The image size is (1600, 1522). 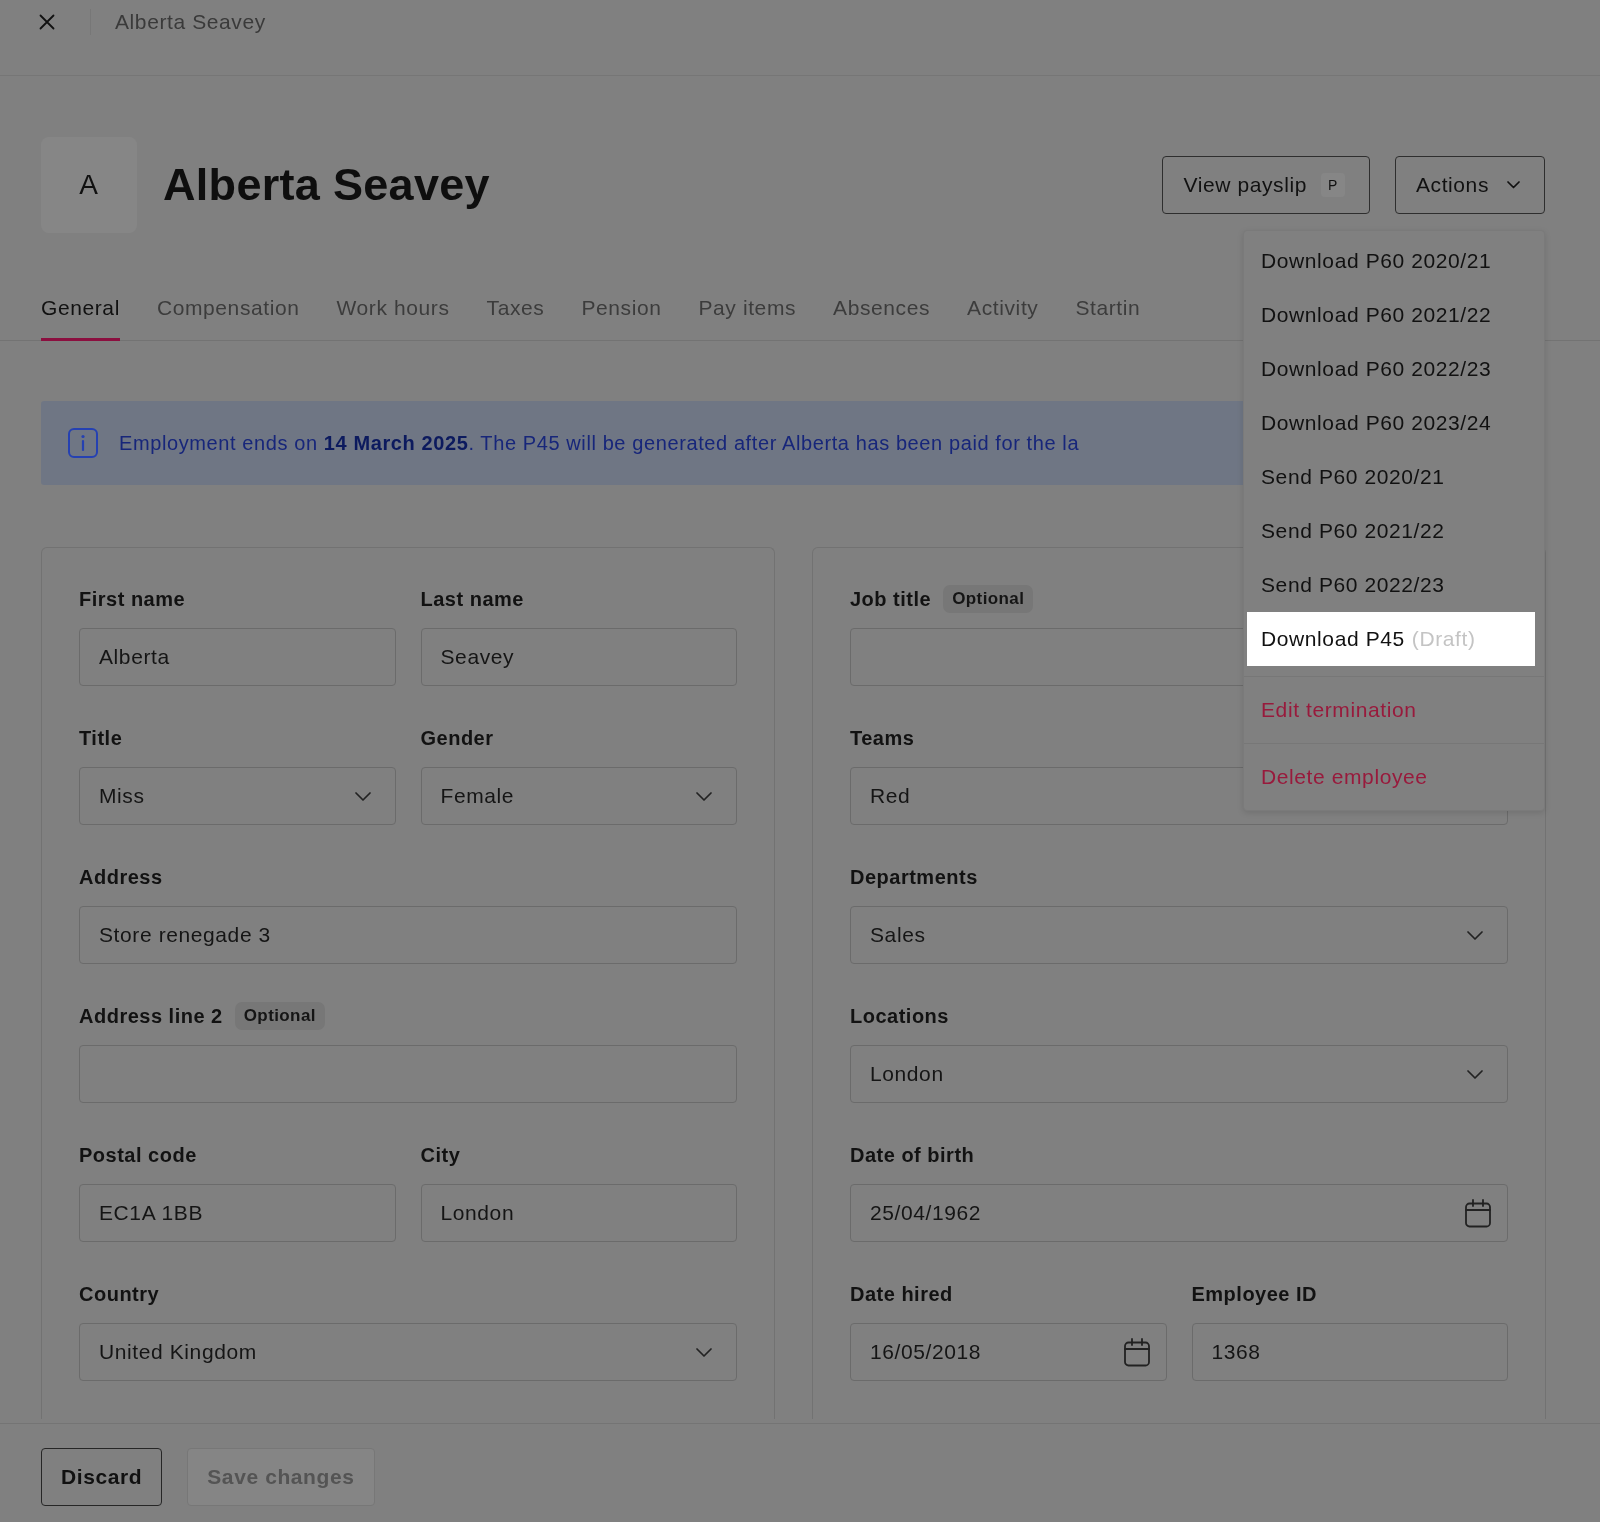 What do you see at coordinates (237, 1213) in the screenshot?
I see `text-field: EC1A 1BB` at bounding box center [237, 1213].